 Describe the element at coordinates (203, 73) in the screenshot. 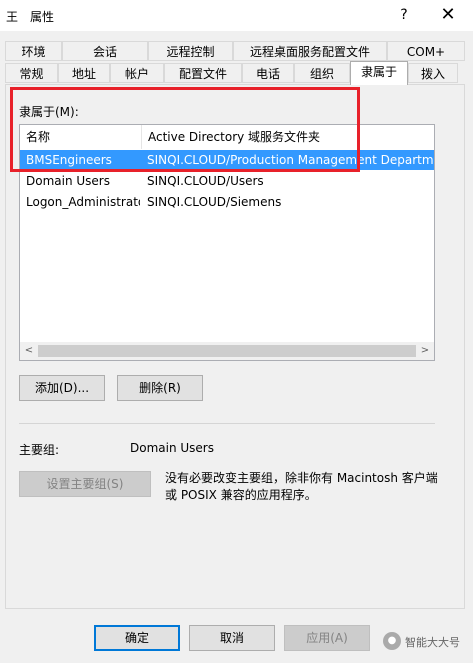

I see `tab-profile: 配置文件` at that location.